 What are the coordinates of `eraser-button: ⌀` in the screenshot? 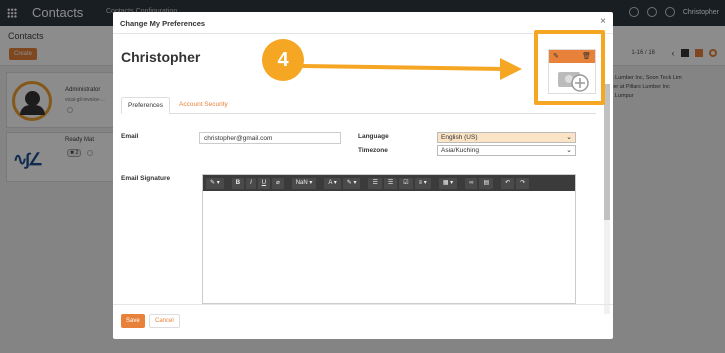 It's located at (278, 183).